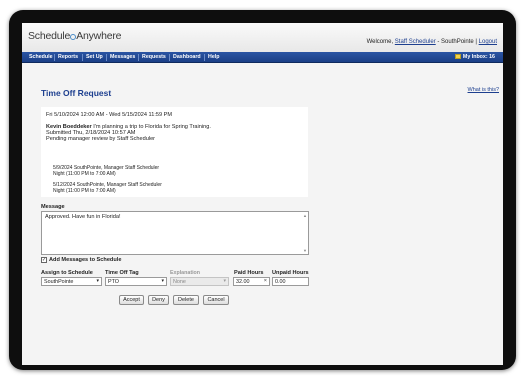 This screenshot has width=526, height=378. What do you see at coordinates (136, 281) in the screenshot?
I see `tag-select: PTO ▾` at bounding box center [136, 281].